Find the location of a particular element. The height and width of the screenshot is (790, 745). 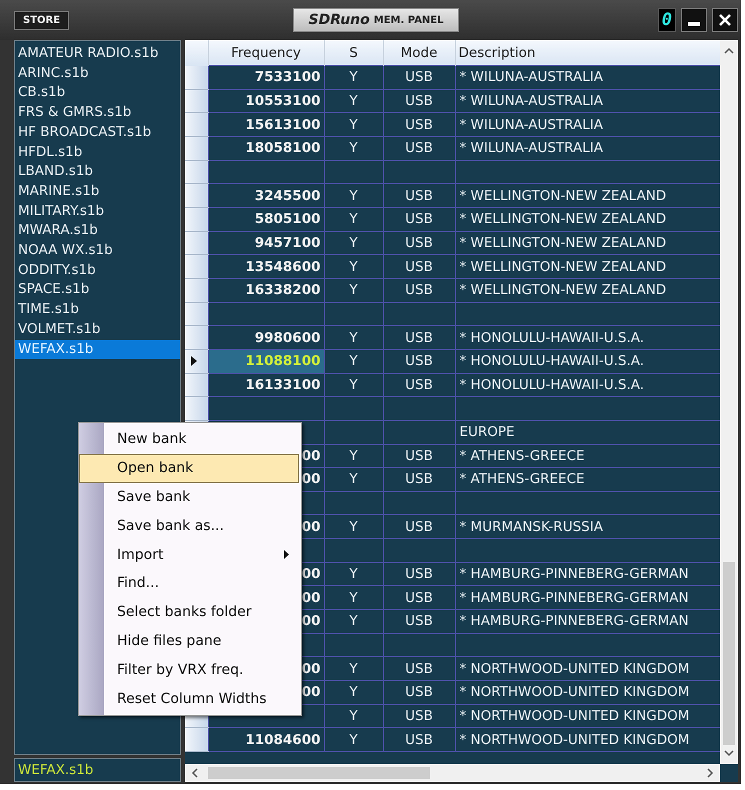

menu-item: Filter by VRX freq. is located at coordinates (189, 669).